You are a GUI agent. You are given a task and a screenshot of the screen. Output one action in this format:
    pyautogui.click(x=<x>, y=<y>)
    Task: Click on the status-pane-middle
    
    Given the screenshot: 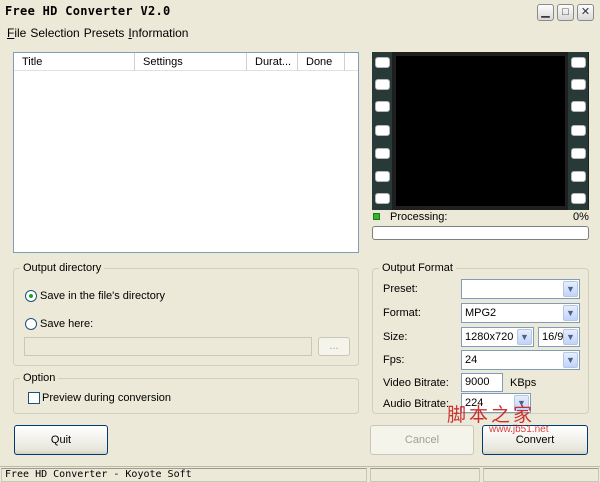 What is the action you would take?
    pyautogui.click(x=425, y=475)
    